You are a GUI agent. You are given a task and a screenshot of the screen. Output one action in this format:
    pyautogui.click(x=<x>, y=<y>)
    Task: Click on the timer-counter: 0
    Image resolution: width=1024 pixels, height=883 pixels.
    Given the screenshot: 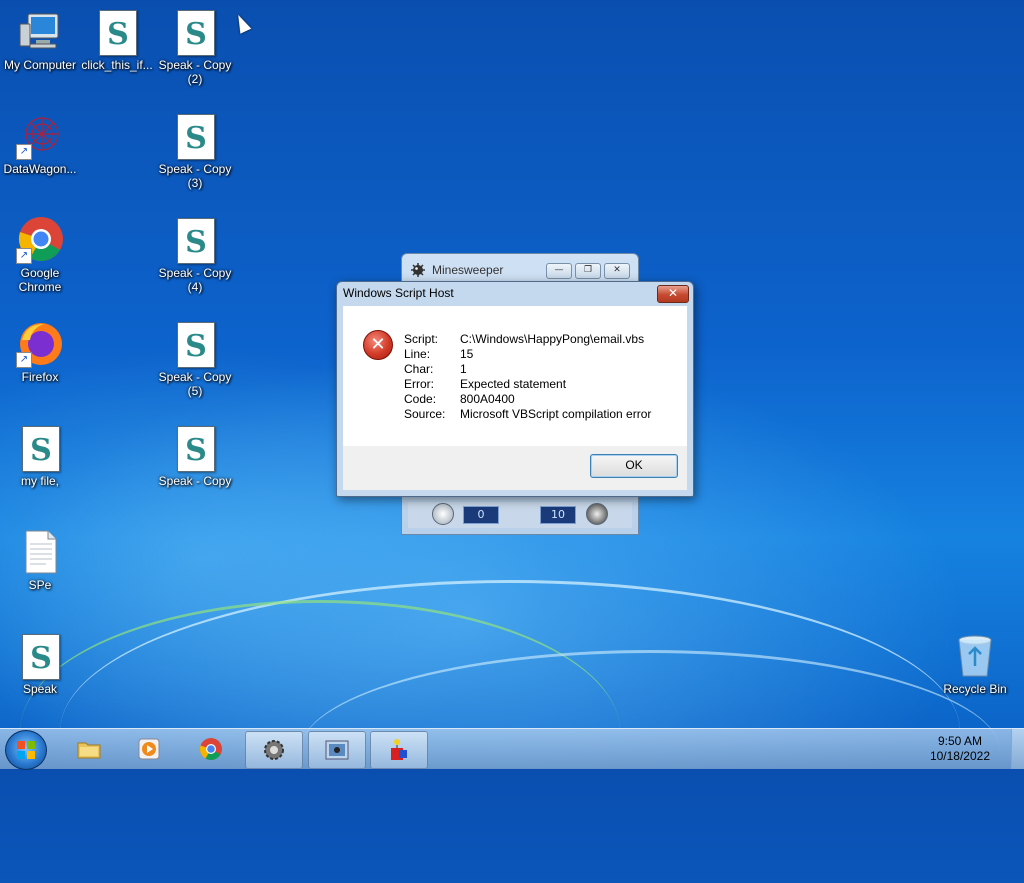 What is the action you would take?
    pyautogui.click(x=481, y=515)
    